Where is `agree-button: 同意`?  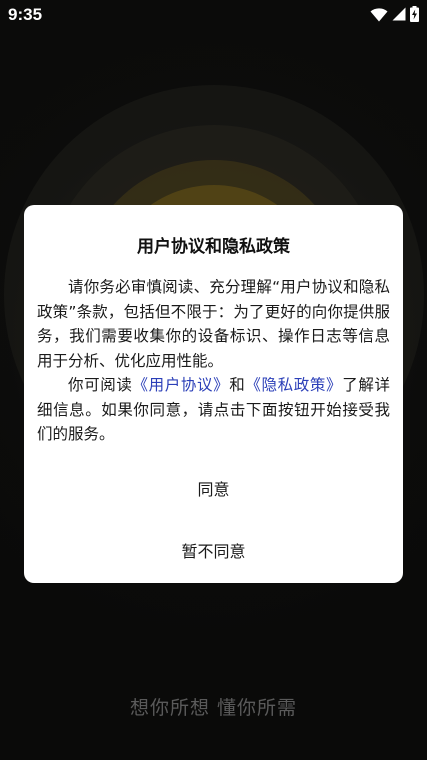 agree-button: 同意 is located at coordinates (213, 488).